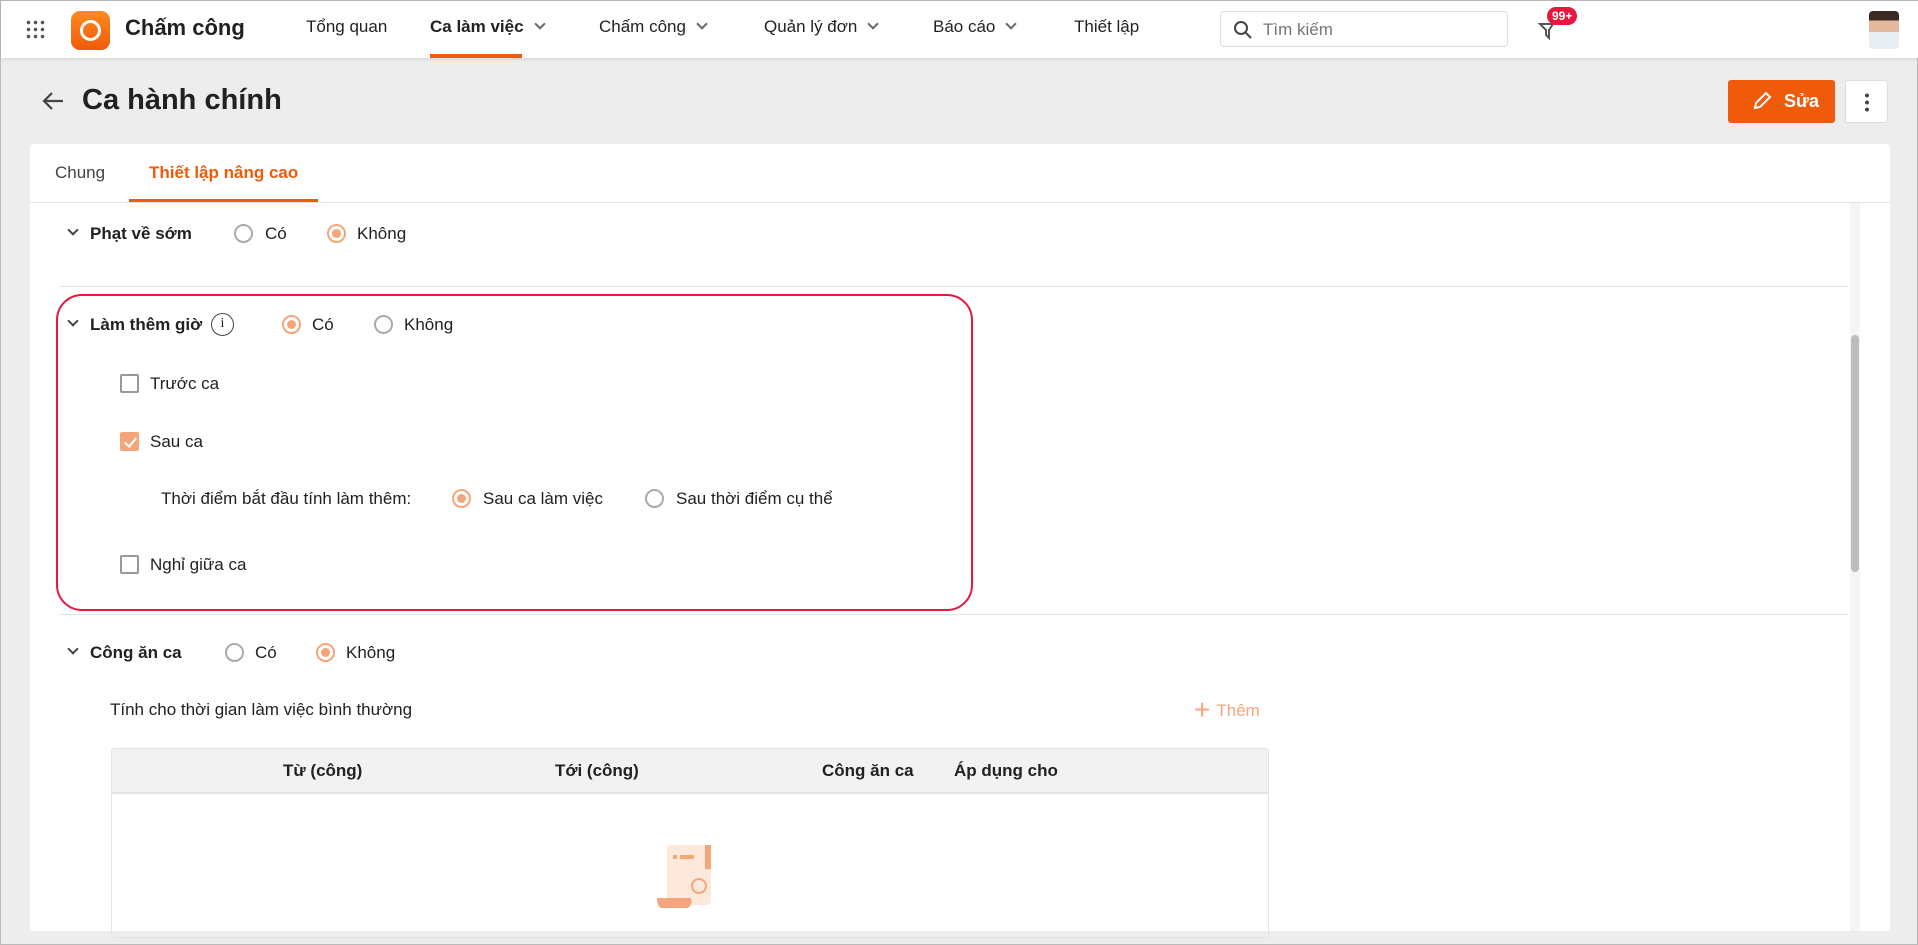 The image size is (1918, 945). Describe the element at coordinates (243, 233) in the screenshot. I see `early-leave-yes-radio` at that location.